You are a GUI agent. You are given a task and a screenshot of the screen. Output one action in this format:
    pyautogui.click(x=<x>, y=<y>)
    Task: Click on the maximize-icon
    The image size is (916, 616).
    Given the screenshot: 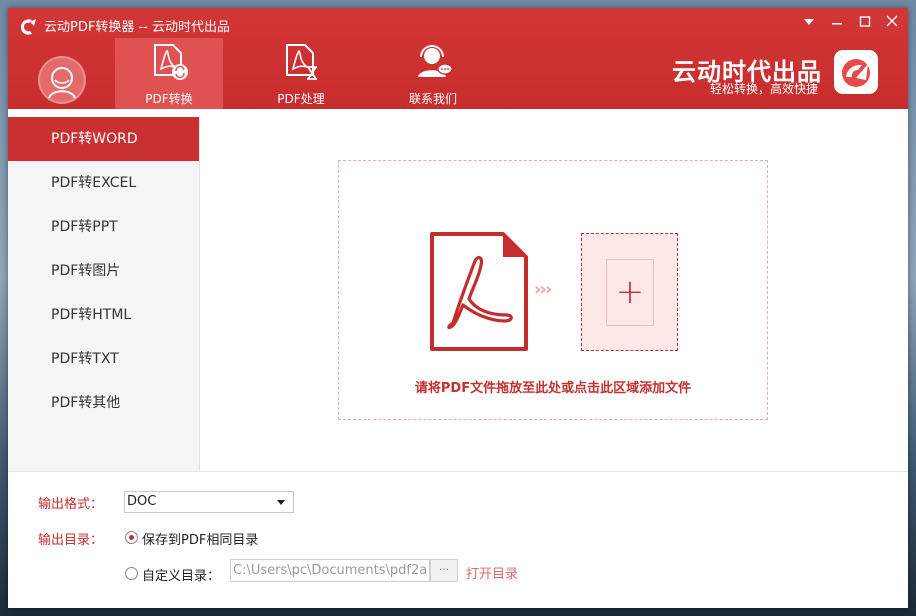 What is the action you would take?
    pyautogui.click(x=865, y=21)
    